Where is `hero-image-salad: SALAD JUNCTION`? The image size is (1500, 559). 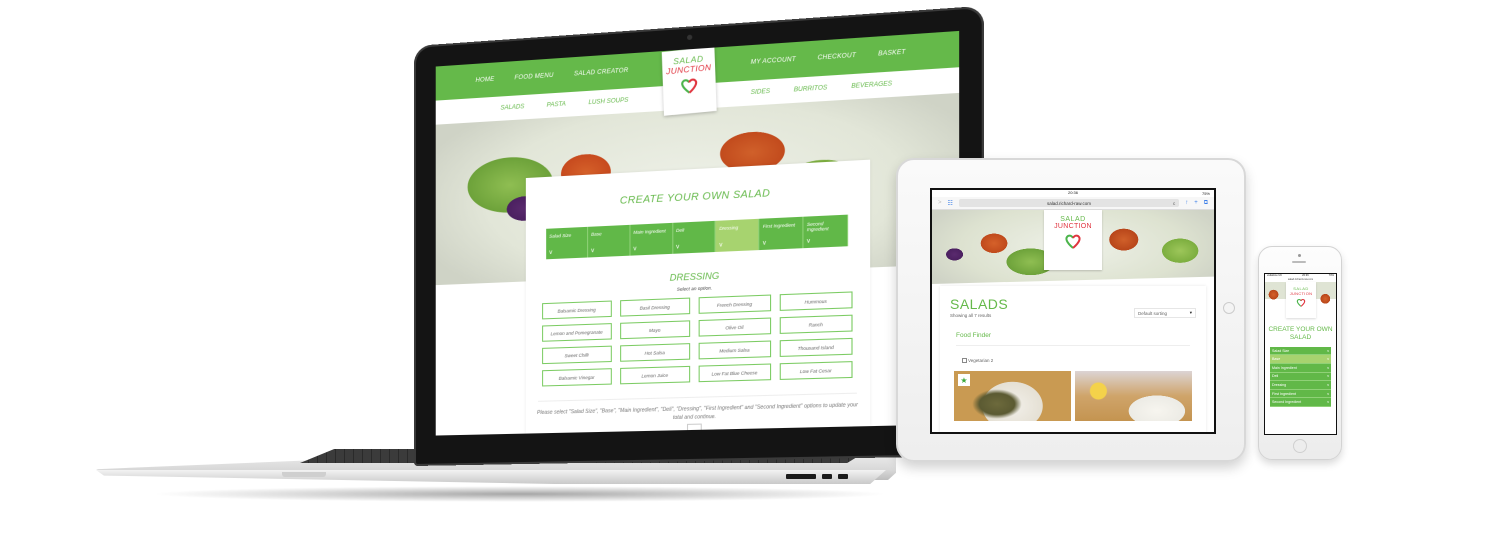 hero-image-salad: SALAD JUNCTION is located at coordinates (1300, 303).